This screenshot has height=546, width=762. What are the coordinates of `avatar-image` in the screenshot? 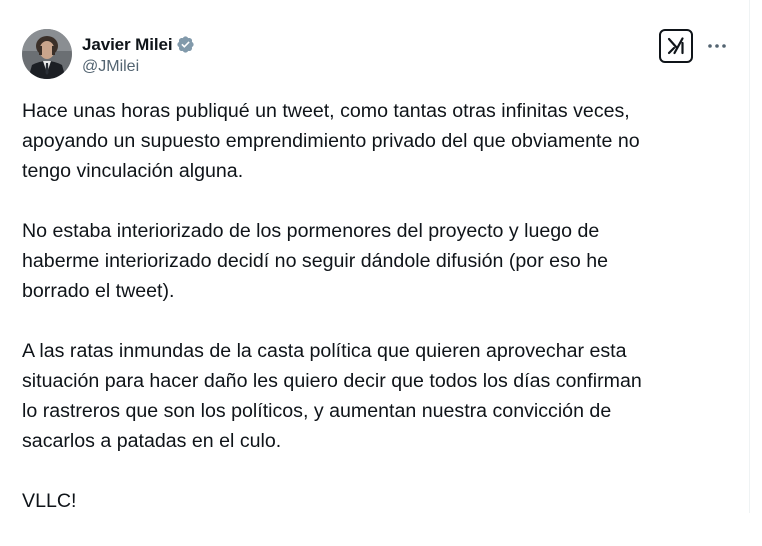 It's located at (47, 54).